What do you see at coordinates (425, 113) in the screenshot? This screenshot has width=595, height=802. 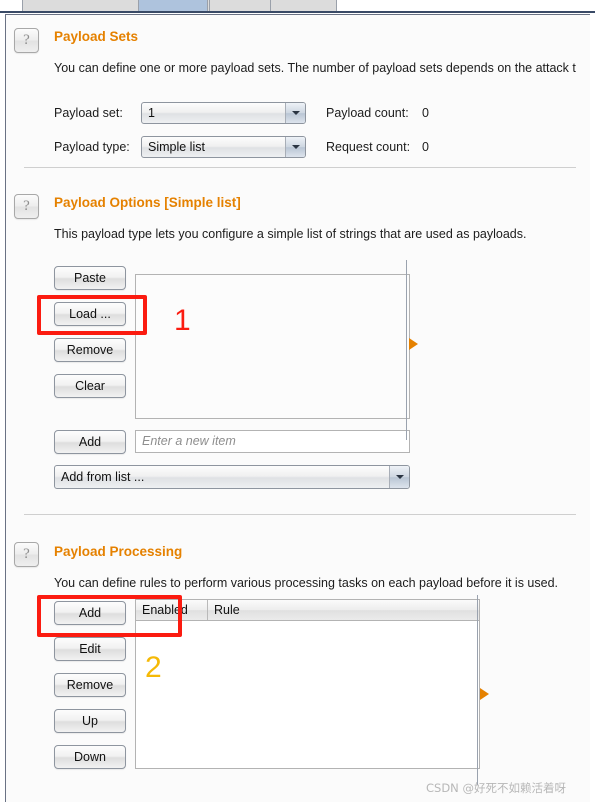 I see `payload-count-value: 0` at bounding box center [425, 113].